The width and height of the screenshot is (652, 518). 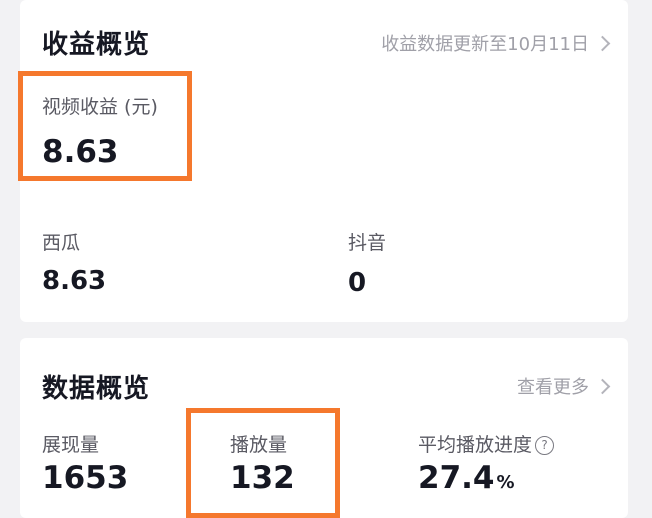 I want to click on xigua-label: 西瓜, so click(x=61, y=243).